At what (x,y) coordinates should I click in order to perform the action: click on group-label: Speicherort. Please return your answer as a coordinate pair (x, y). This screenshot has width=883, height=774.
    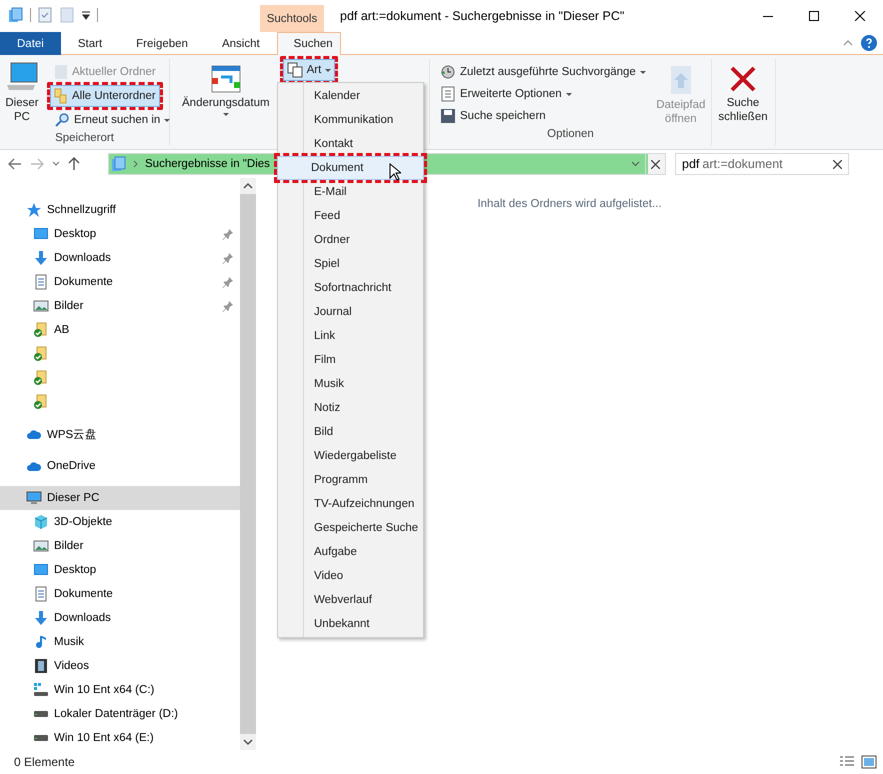
    Looking at the image, I should click on (84, 138).